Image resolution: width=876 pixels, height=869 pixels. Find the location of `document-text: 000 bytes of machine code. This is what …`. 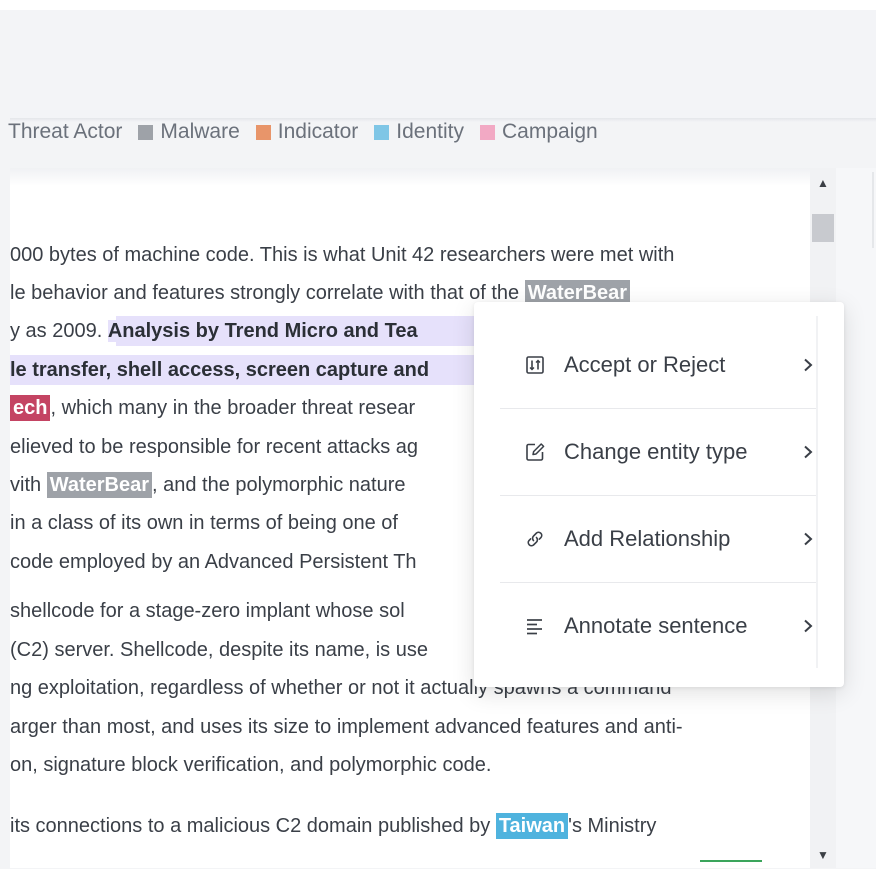

document-text: 000 bytes of machine code. This is what … is located at coordinates (342, 255).